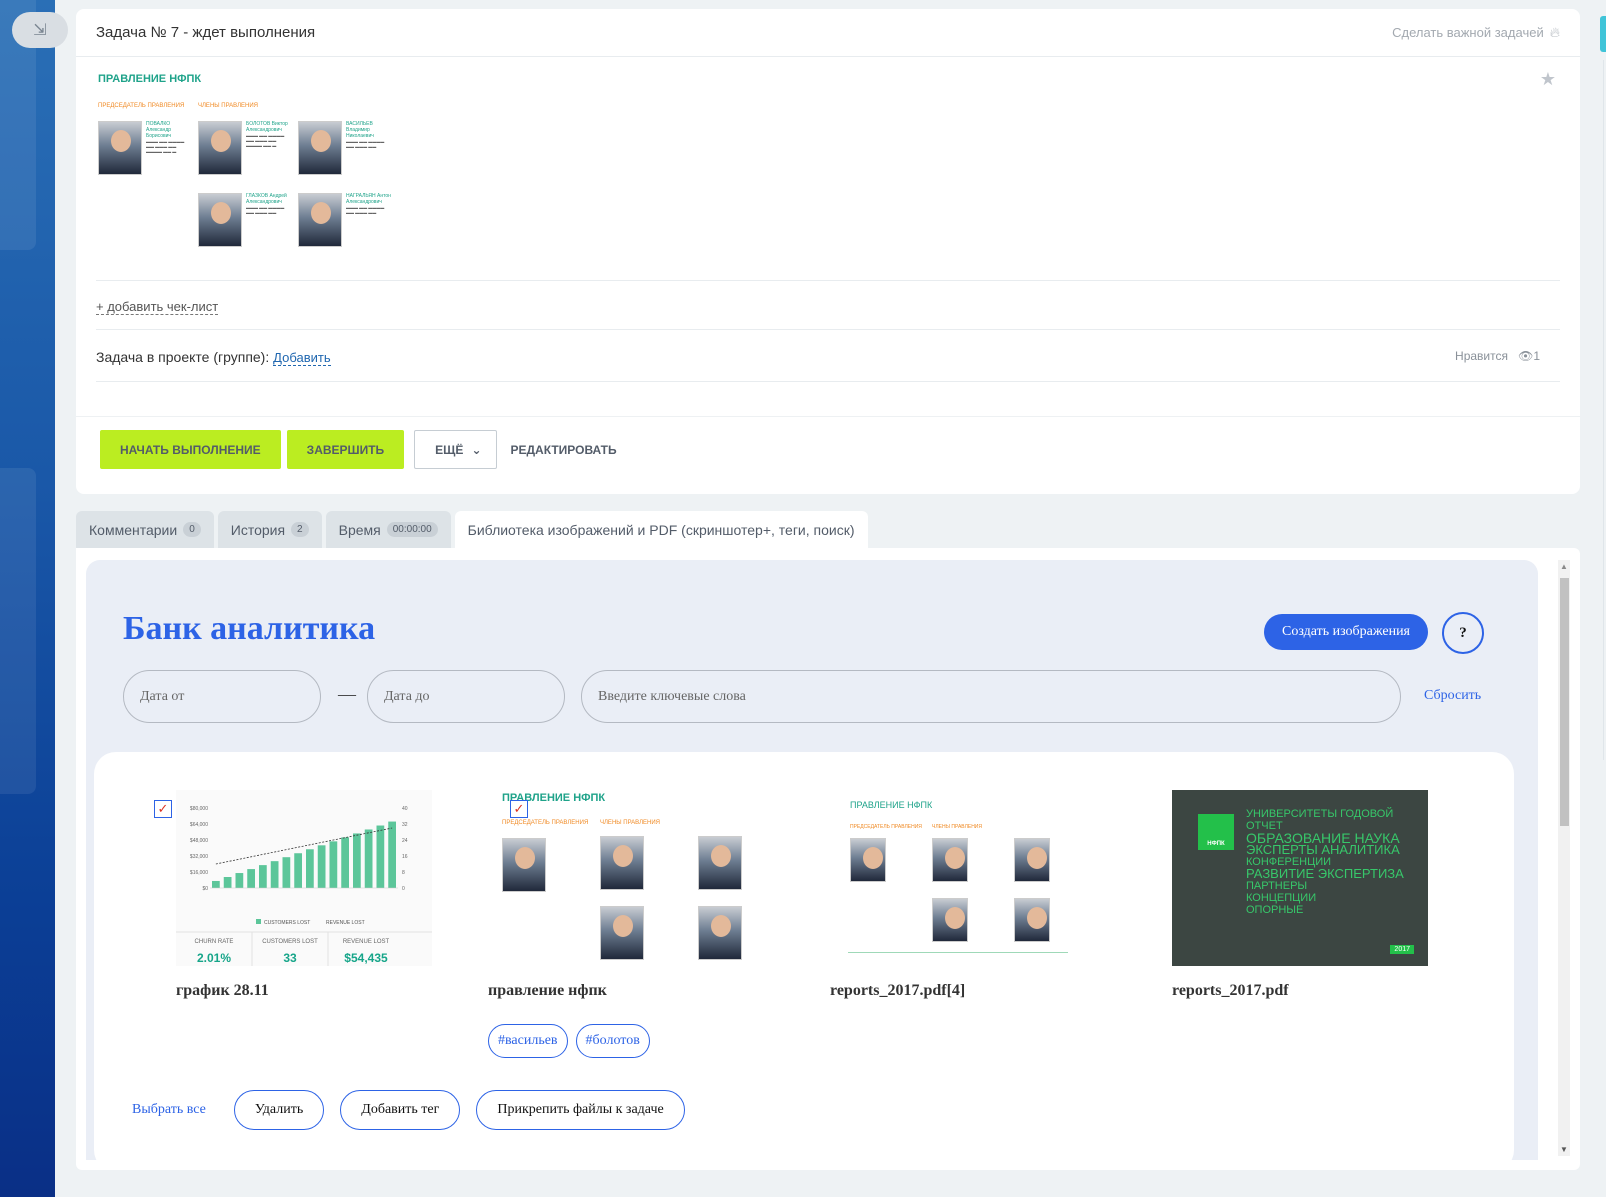 Image resolution: width=1606 pixels, height=1197 pixels. What do you see at coordinates (1320, 820) in the screenshot?
I see `cover-word: УНИВЕРСИТЕТЫ ГОДОВОЙ ОТЧЕТ` at bounding box center [1320, 820].